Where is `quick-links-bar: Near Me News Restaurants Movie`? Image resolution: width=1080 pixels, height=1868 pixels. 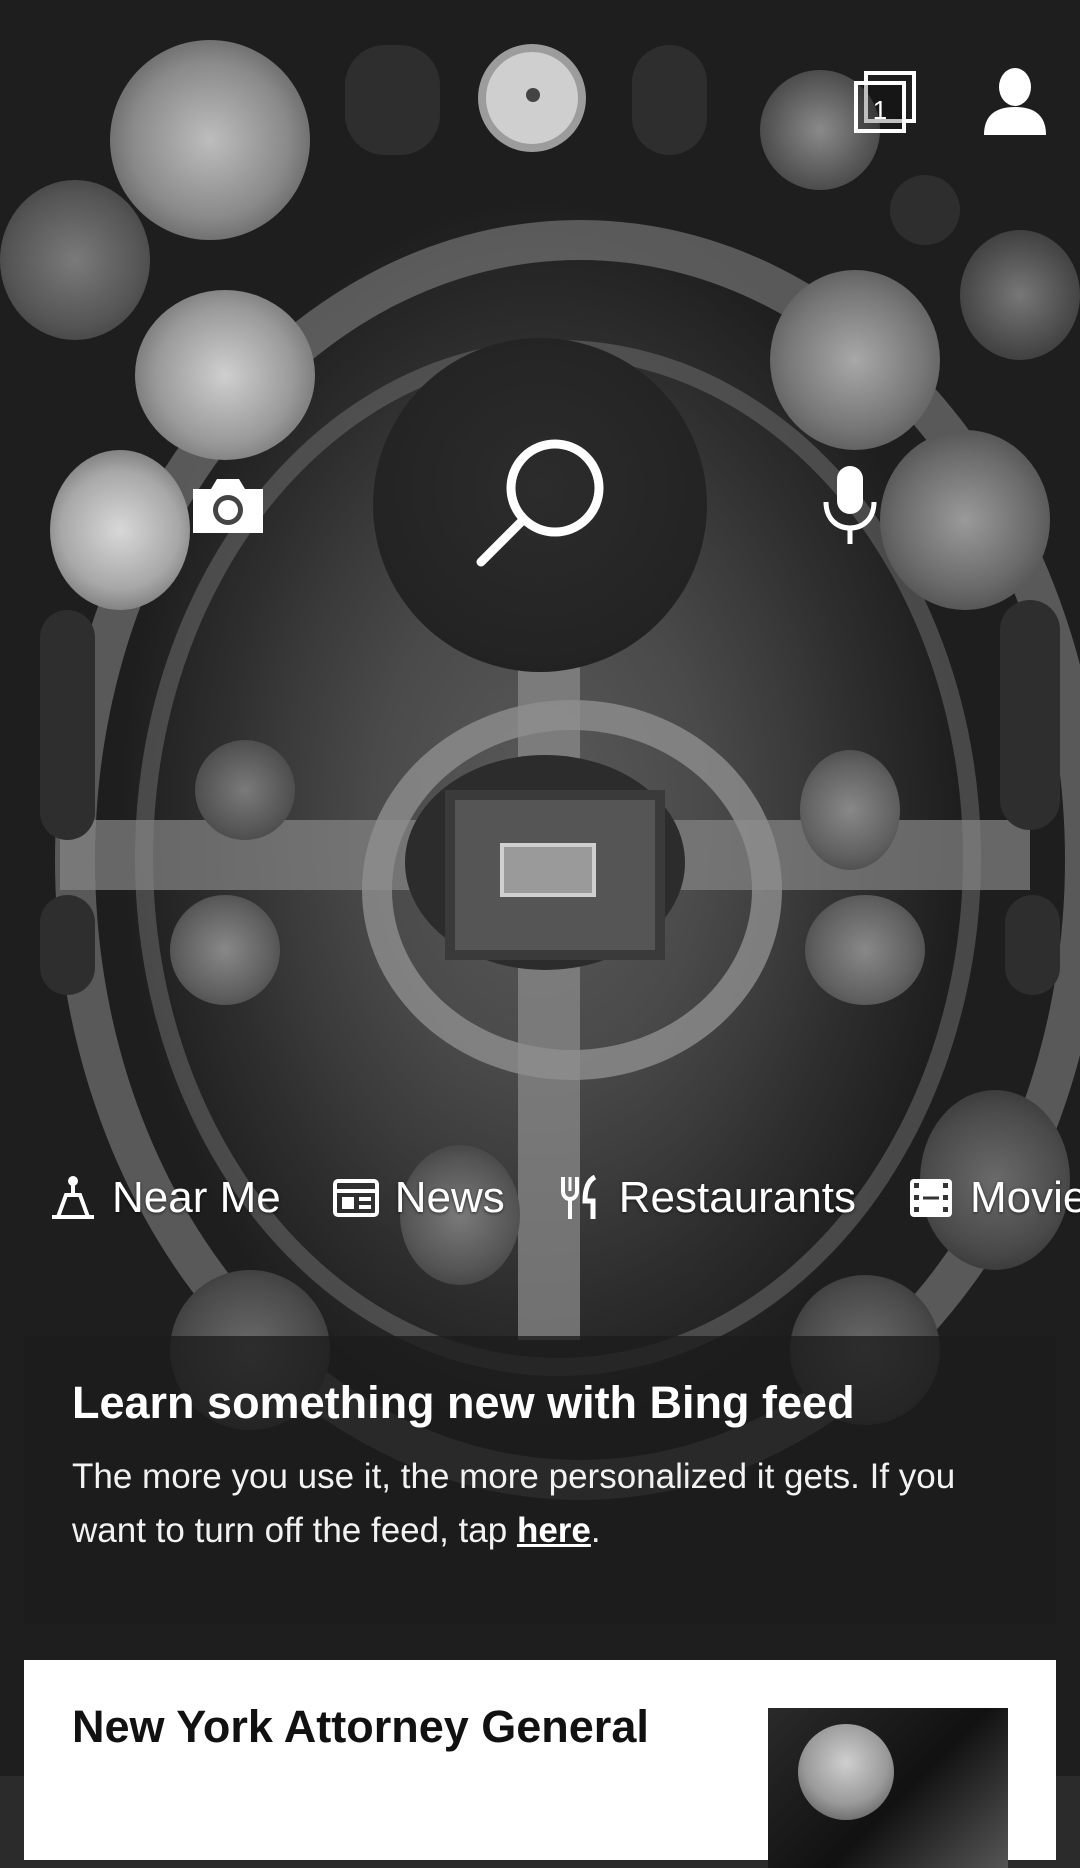
quick-links-bar: Near Me News Restaurants Movie is located at coordinates (540, 1198).